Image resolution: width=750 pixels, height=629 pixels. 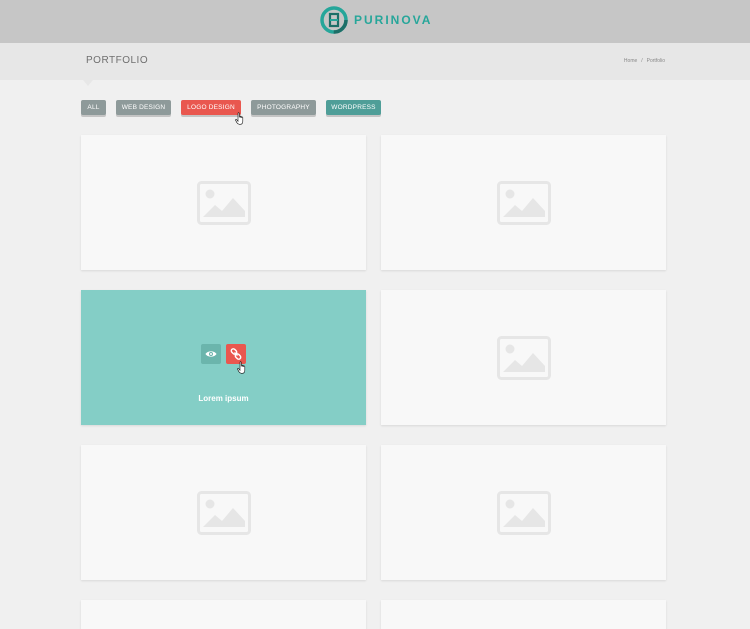 What do you see at coordinates (236, 354) in the screenshot?
I see `link-icon` at bounding box center [236, 354].